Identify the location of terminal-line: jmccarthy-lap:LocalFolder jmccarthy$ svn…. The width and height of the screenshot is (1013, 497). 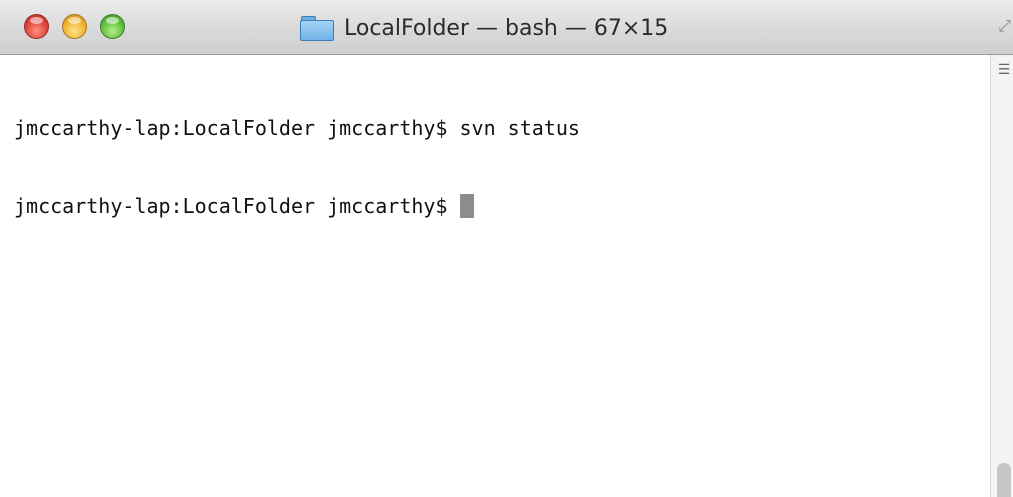
(297, 128).